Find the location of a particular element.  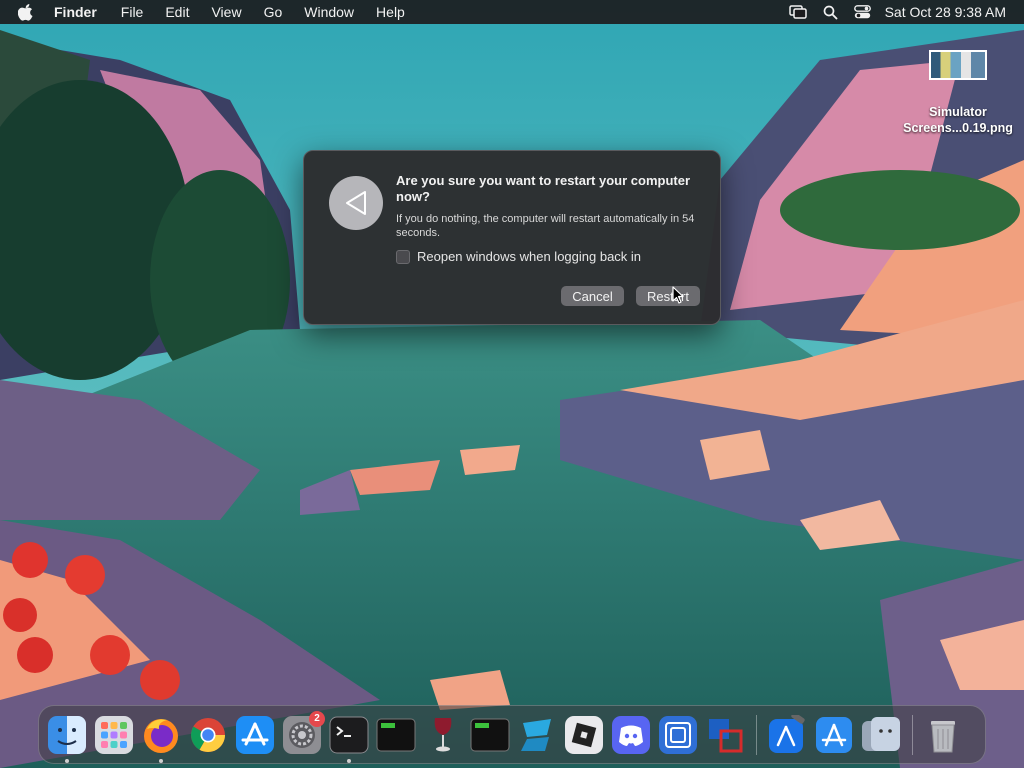

menu-window: Window is located at coordinates (329, 12).